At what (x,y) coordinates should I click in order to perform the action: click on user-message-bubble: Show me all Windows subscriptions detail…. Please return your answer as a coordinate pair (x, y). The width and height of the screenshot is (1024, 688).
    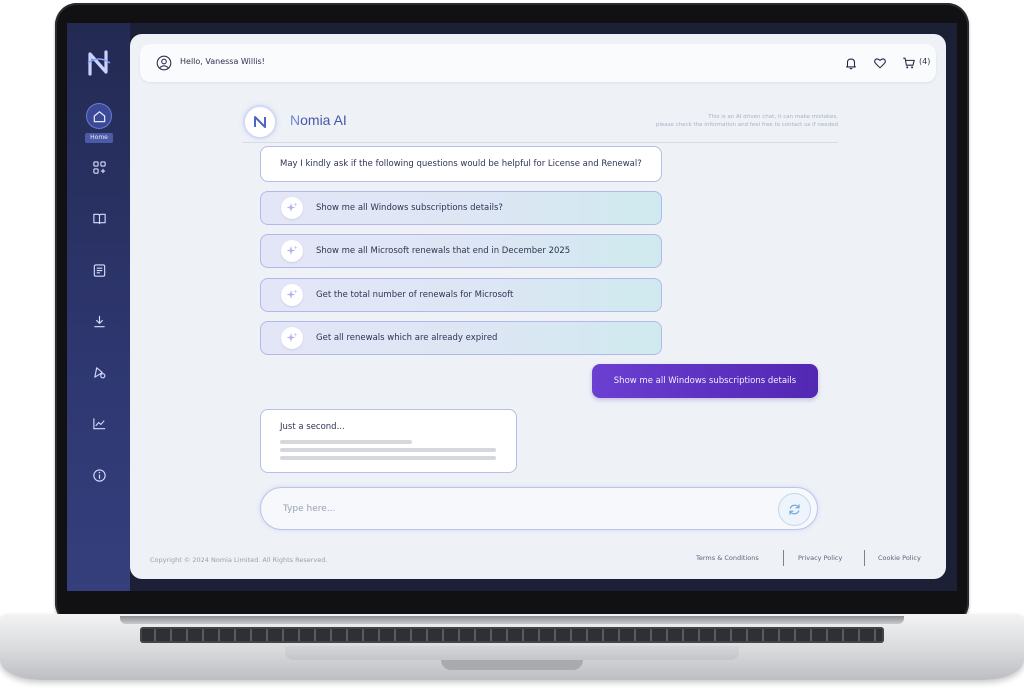
    Looking at the image, I should click on (705, 381).